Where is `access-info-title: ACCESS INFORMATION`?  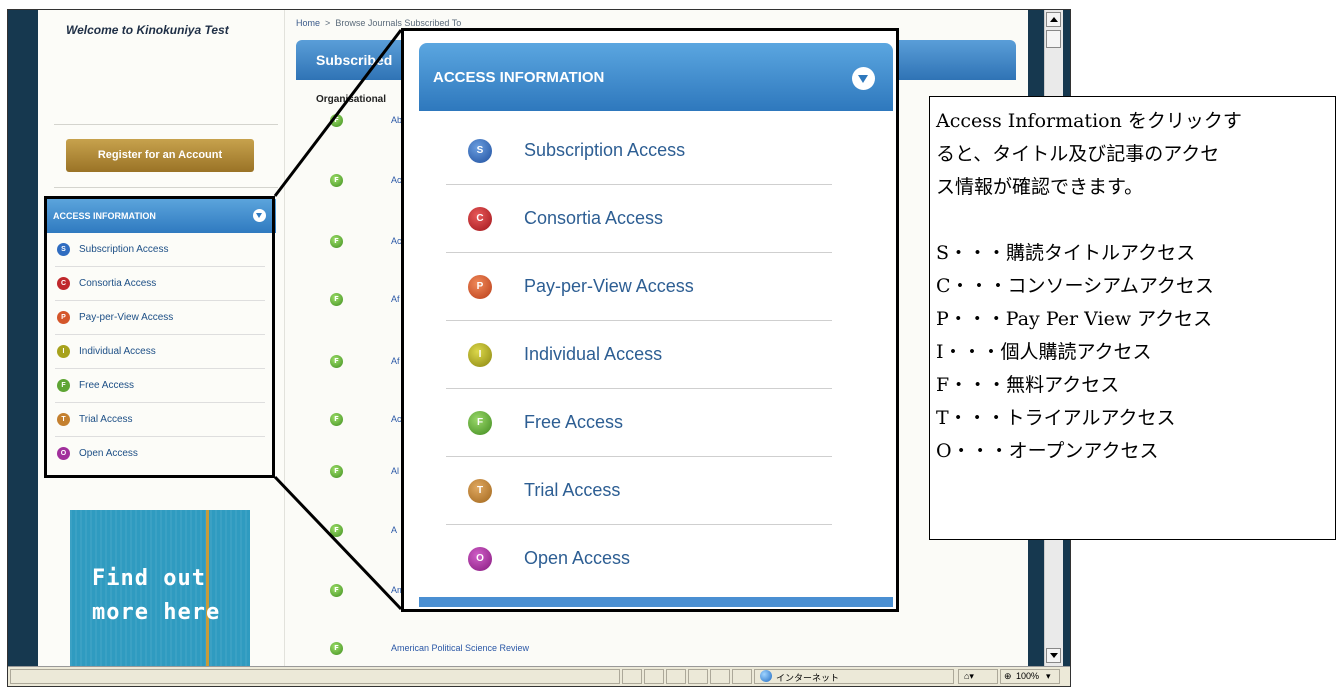
access-info-title: ACCESS INFORMATION is located at coordinates (519, 77).